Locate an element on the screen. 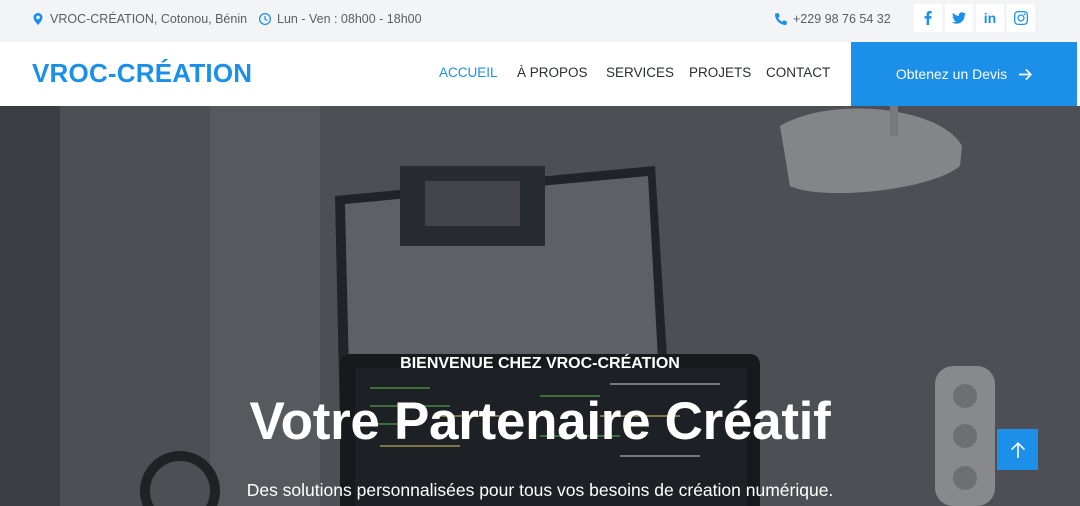  facebook-link is located at coordinates (928, 18).